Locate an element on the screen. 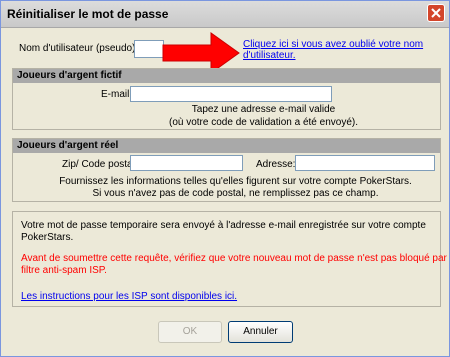 This screenshot has height=357, width=450. address-input is located at coordinates (365, 163).